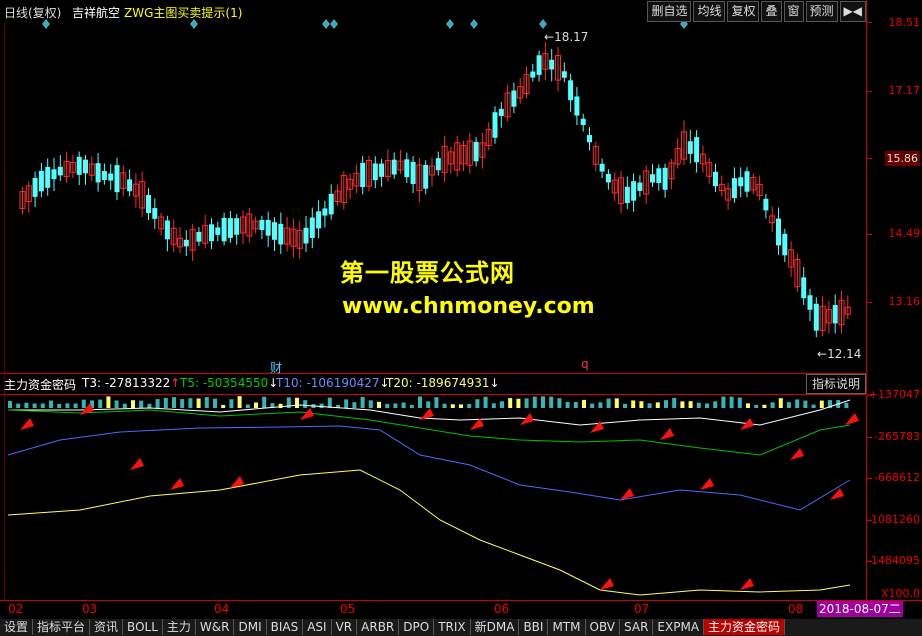 Image resolution: width=922 pixels, height=636 pixels. I want to click on price-tick: 13.16, so click(904, 301).